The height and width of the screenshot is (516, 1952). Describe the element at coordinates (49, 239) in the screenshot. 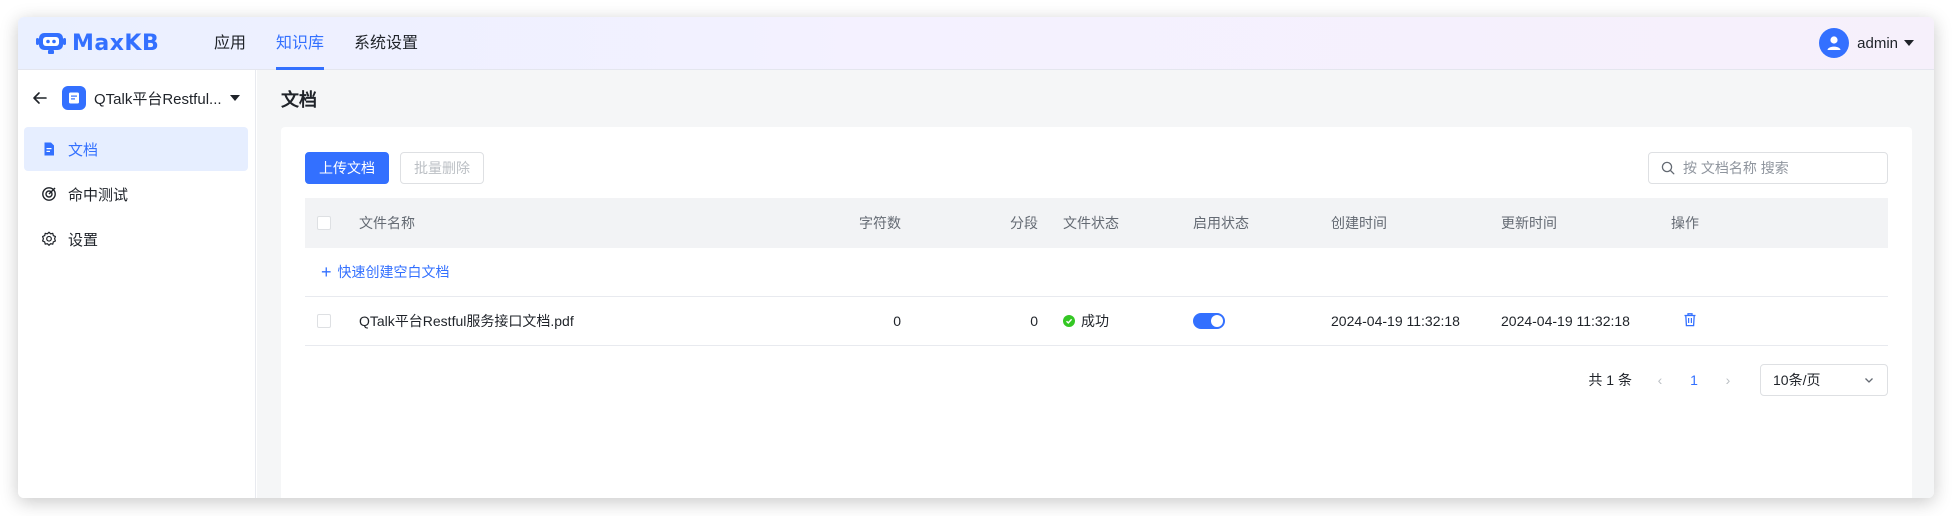

I see `gear-icon` at that location.